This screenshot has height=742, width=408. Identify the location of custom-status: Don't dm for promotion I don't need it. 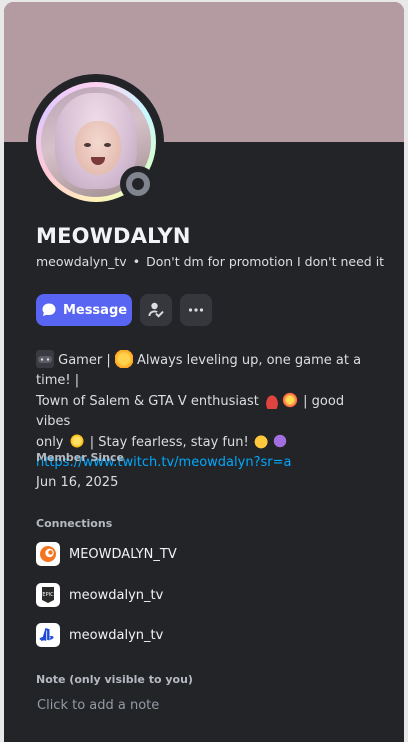
(265, 261).